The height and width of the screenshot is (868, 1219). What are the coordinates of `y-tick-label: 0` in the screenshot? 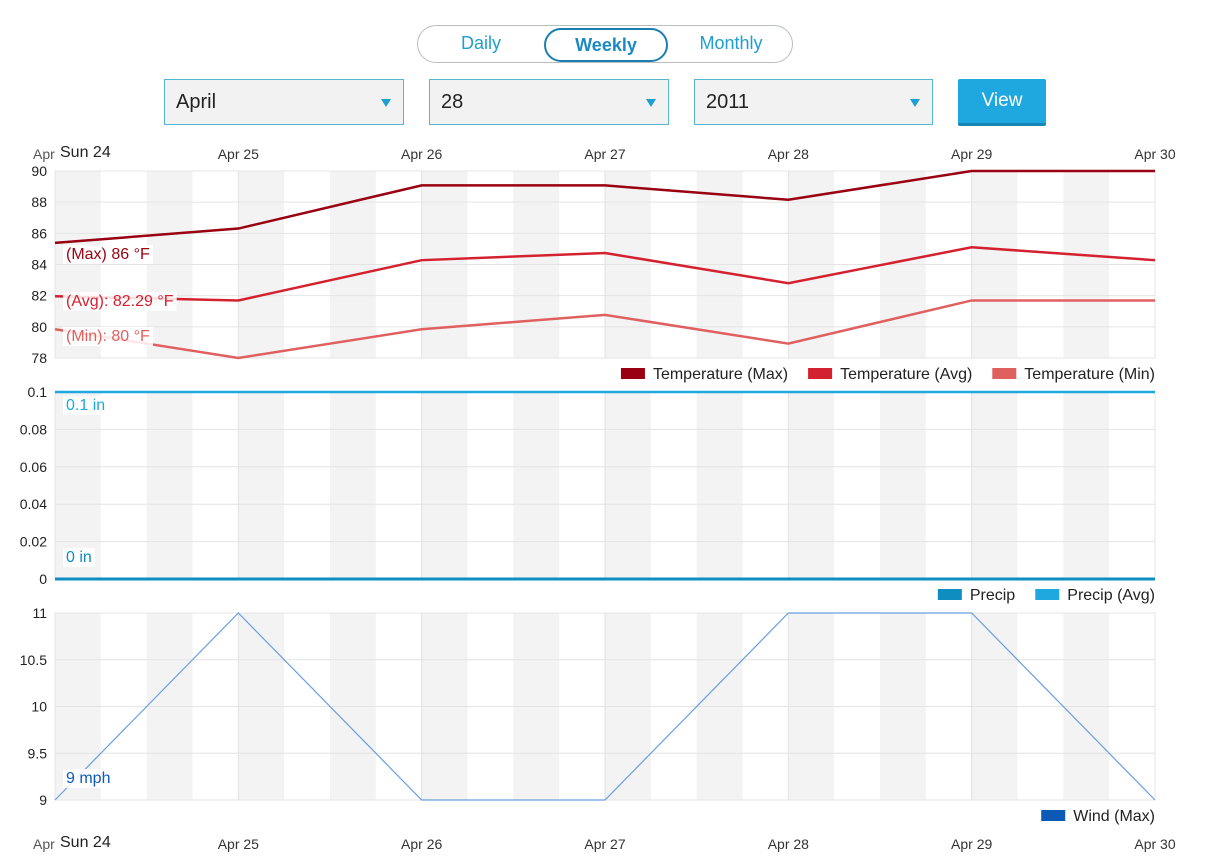 It's located at (43, 579).